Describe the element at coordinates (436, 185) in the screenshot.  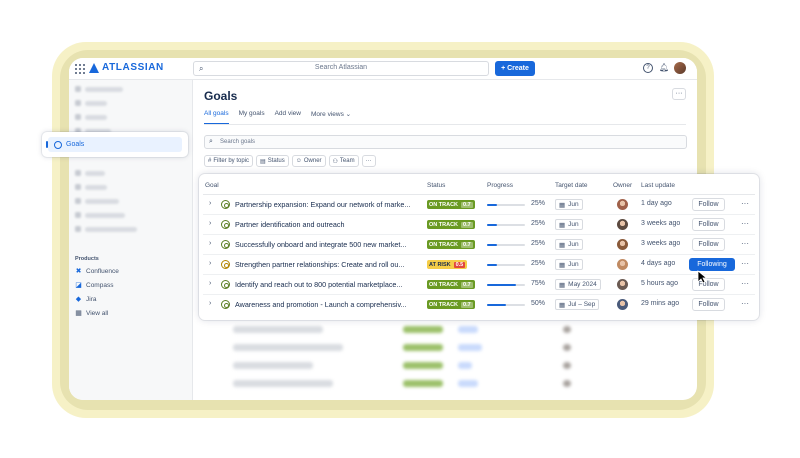
I see `column-header-status: Status` at that location.